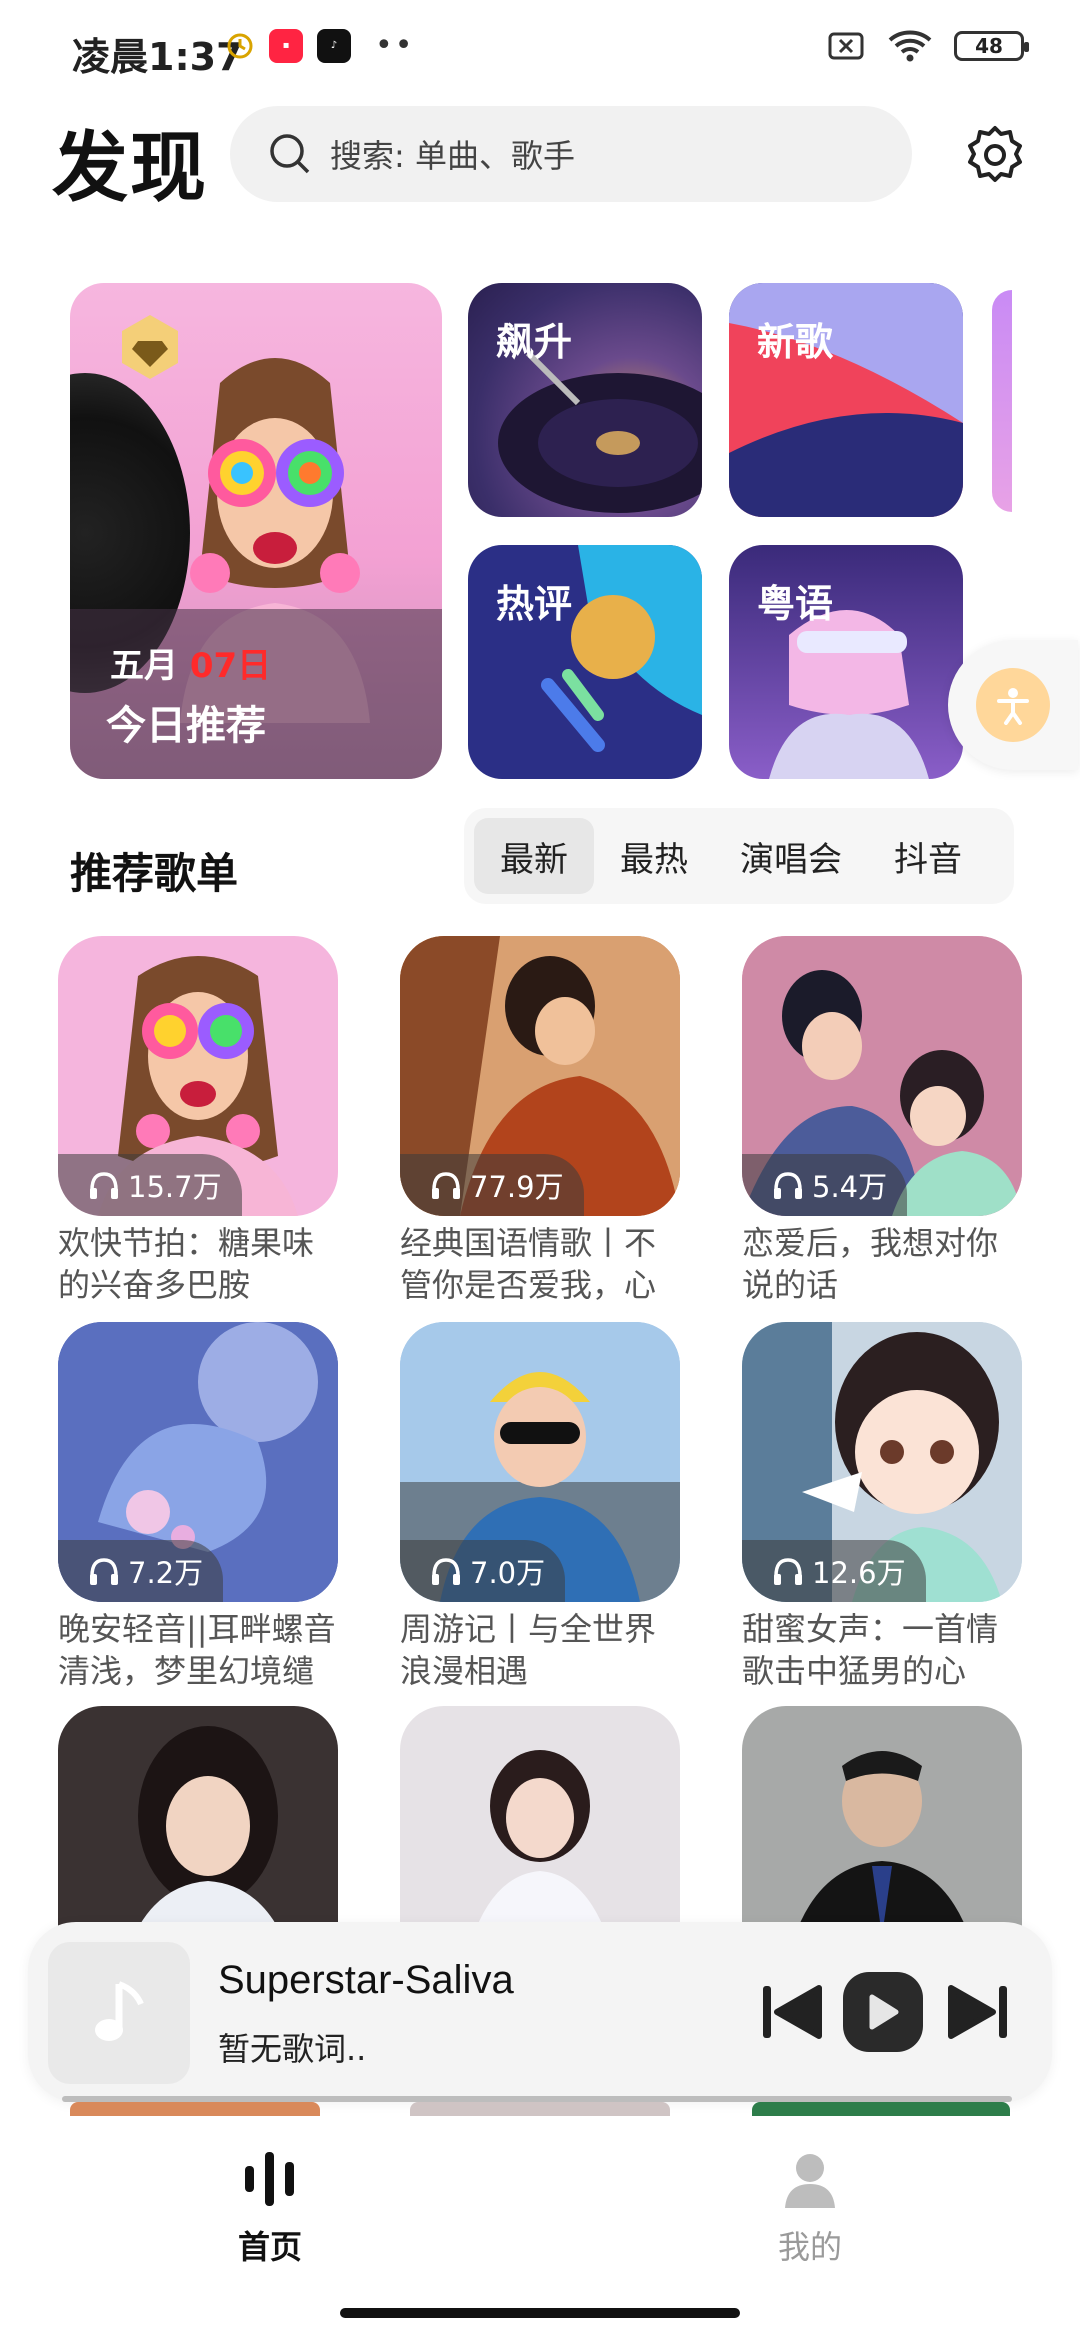 This screenshot has height=2340, width=1080. Describe the element at coordinates (230, 666) in the screenshot. I see `hero-day: 07日` at that location.